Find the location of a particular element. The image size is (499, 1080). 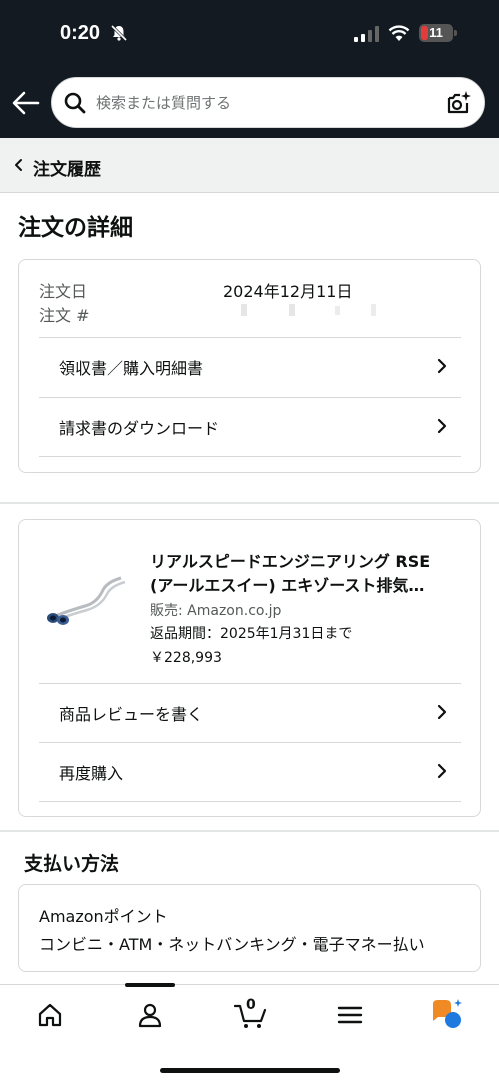

search-bar is located at coordinates (268, 102).